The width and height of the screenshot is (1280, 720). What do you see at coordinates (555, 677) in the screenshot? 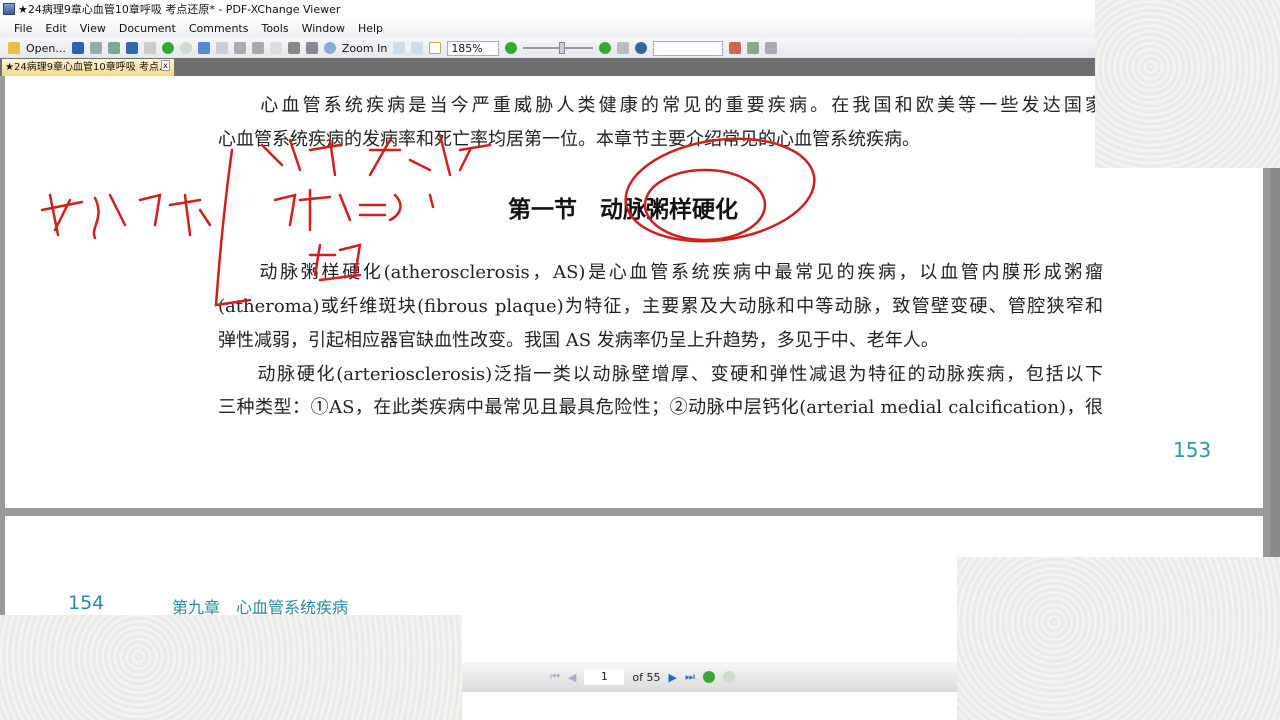
I see `first-page-icon: ⏮` at bounding box center [555, 677].